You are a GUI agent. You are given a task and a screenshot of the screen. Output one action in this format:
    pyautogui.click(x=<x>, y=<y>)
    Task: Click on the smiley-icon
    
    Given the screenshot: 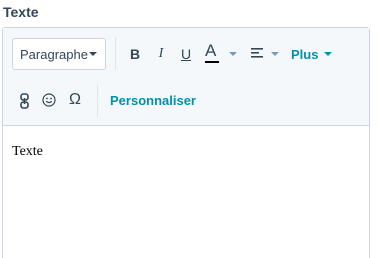 What is the action you would take?
    pyautogui.click(x=49, y=100)
    